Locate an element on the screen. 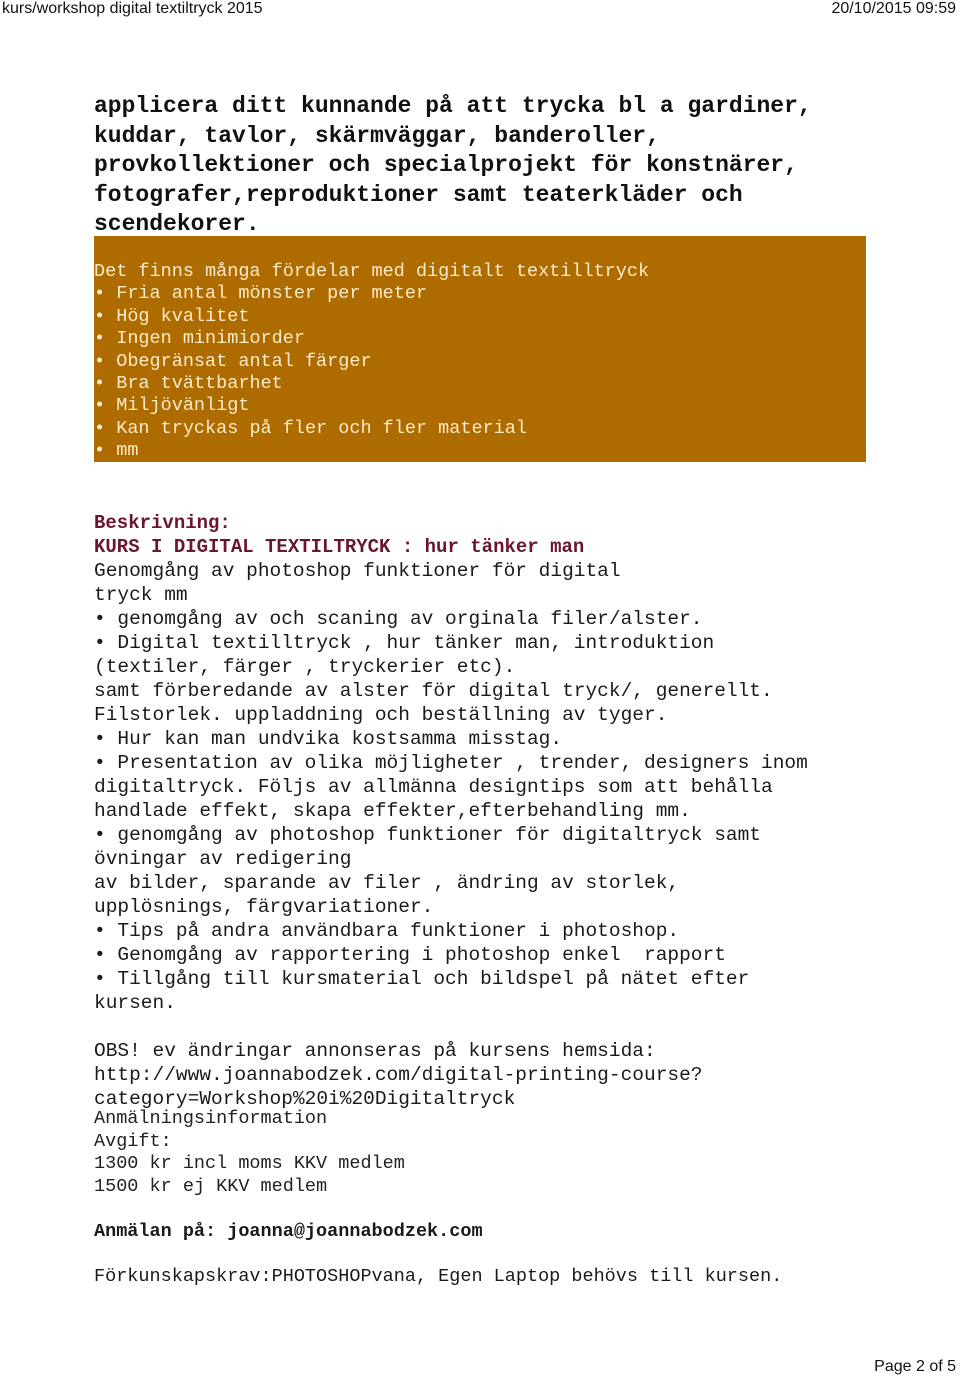 The height and width of the screenshot is (1378, 960). benefit-text: Ingen minimiorder is located at coordinates (210, 339).